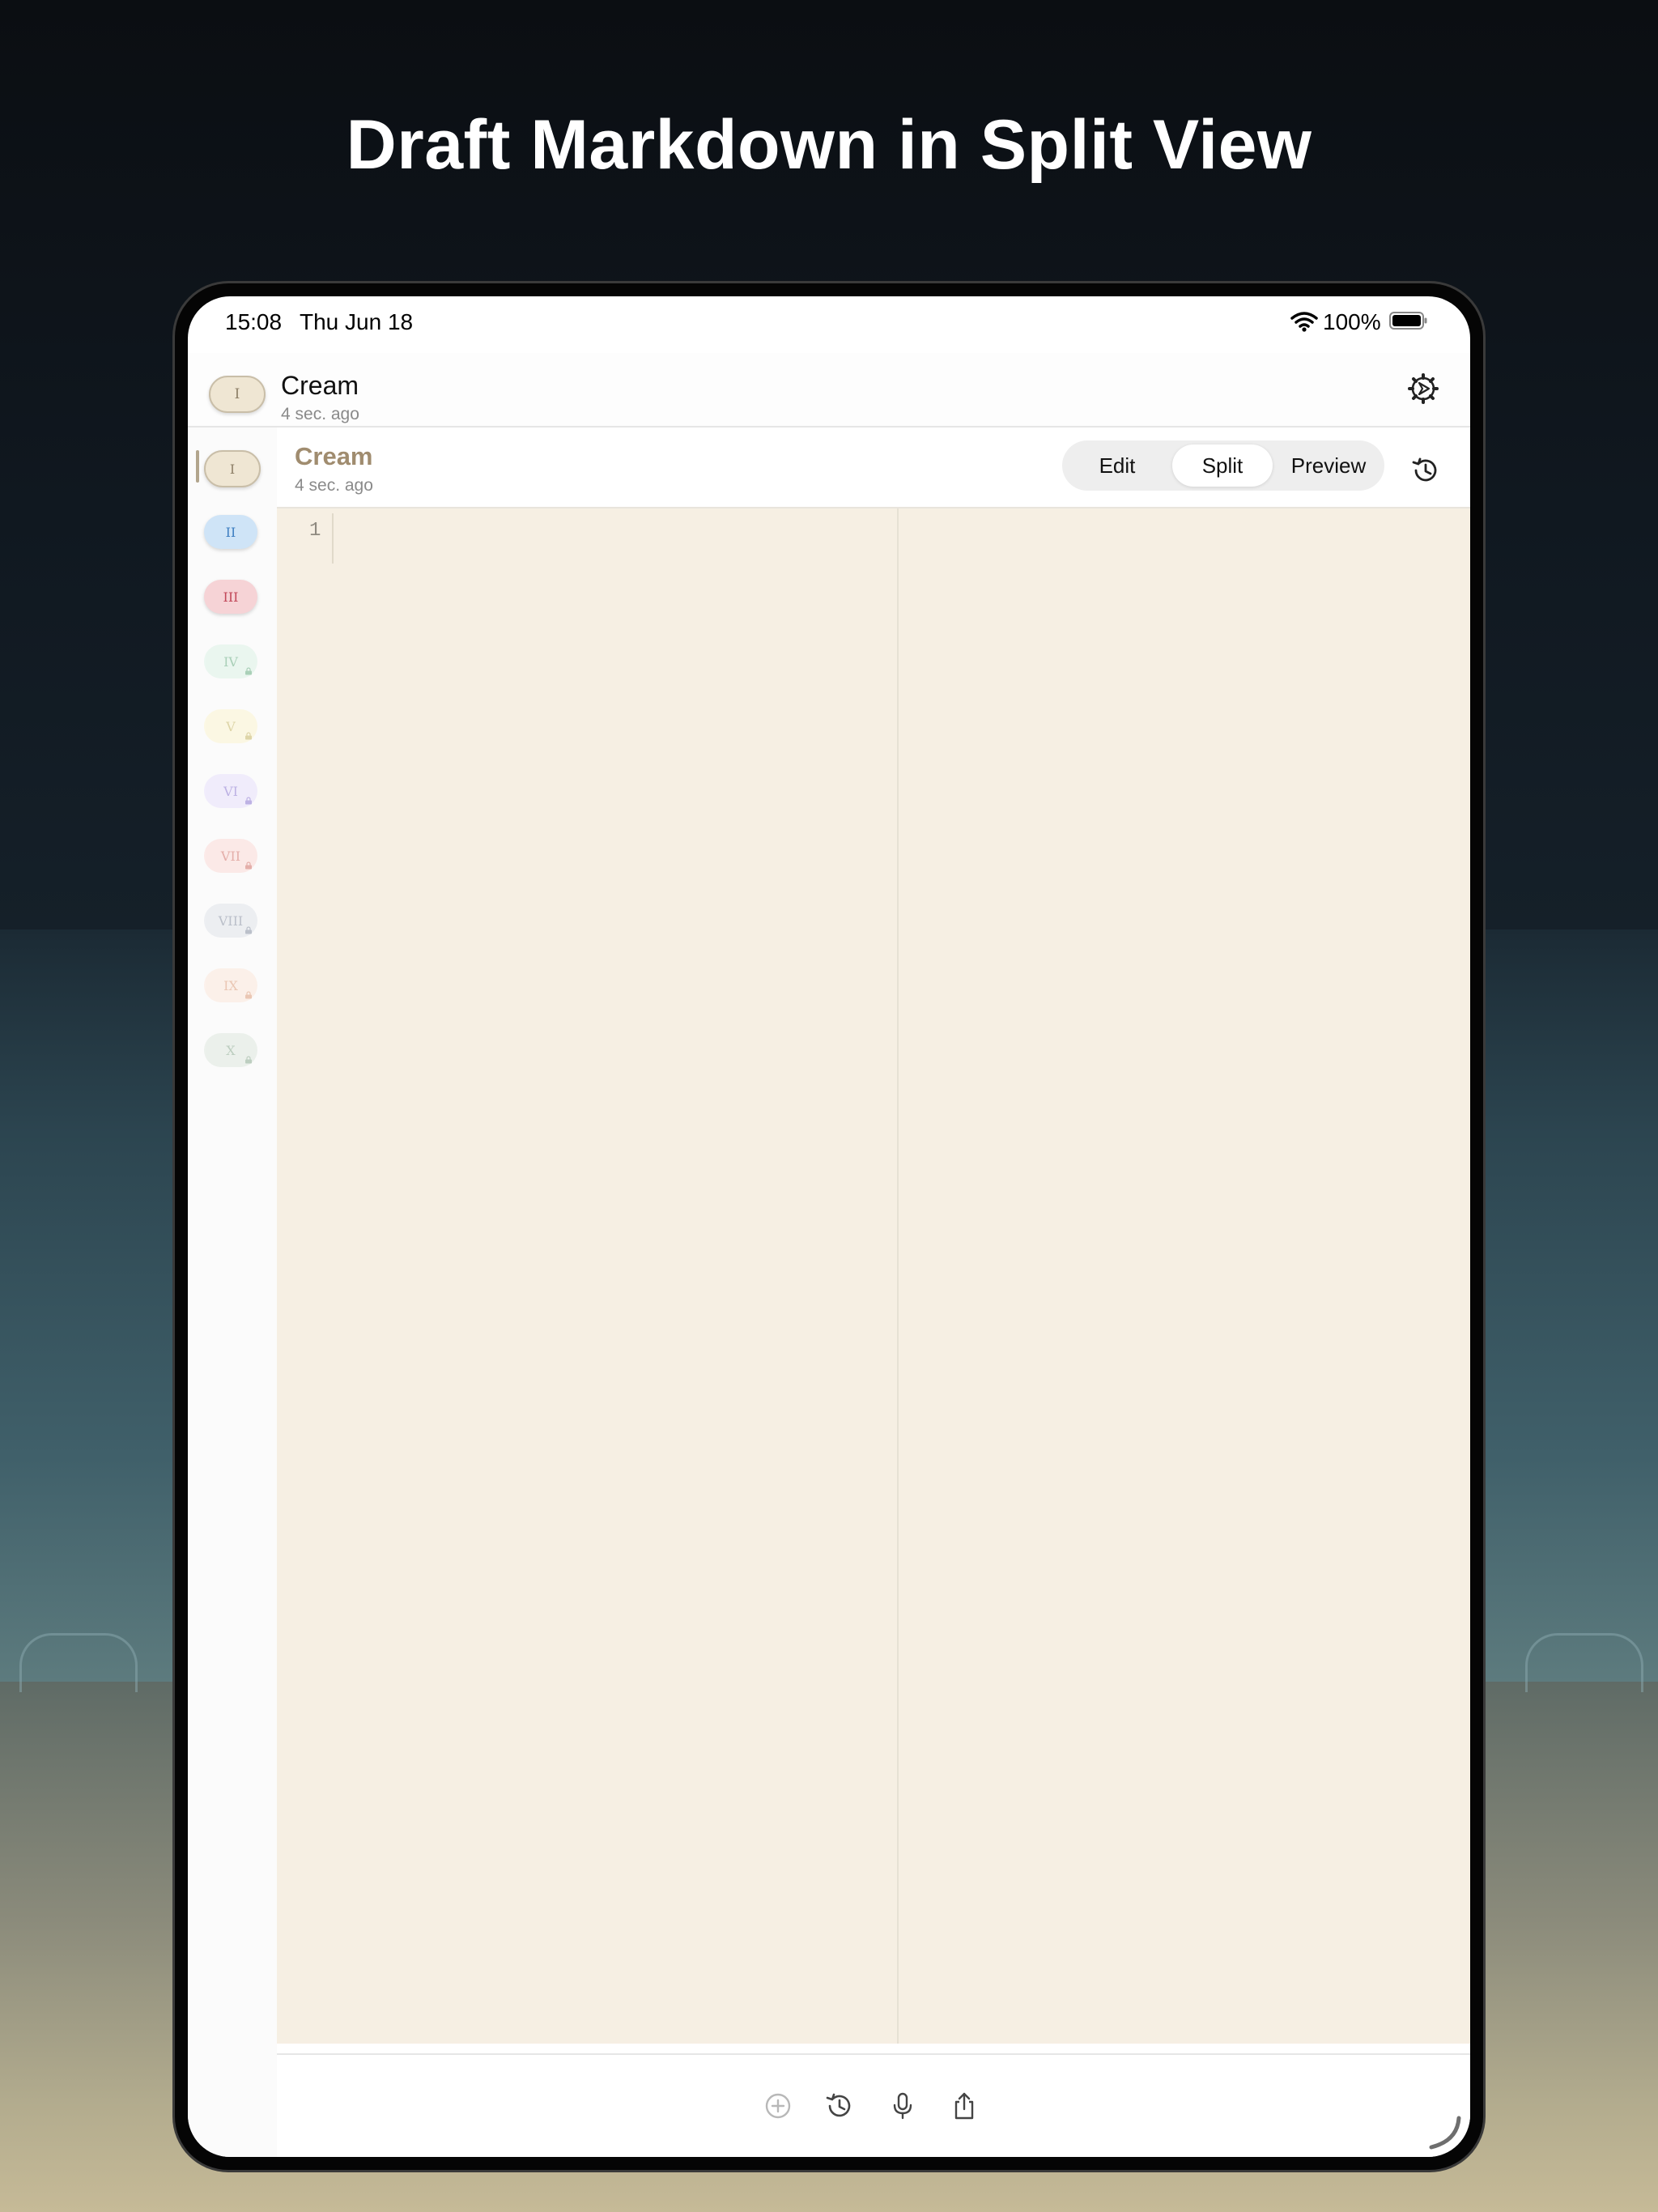  I want to click on sidebar-notebook-label: II, so click(230, 532).